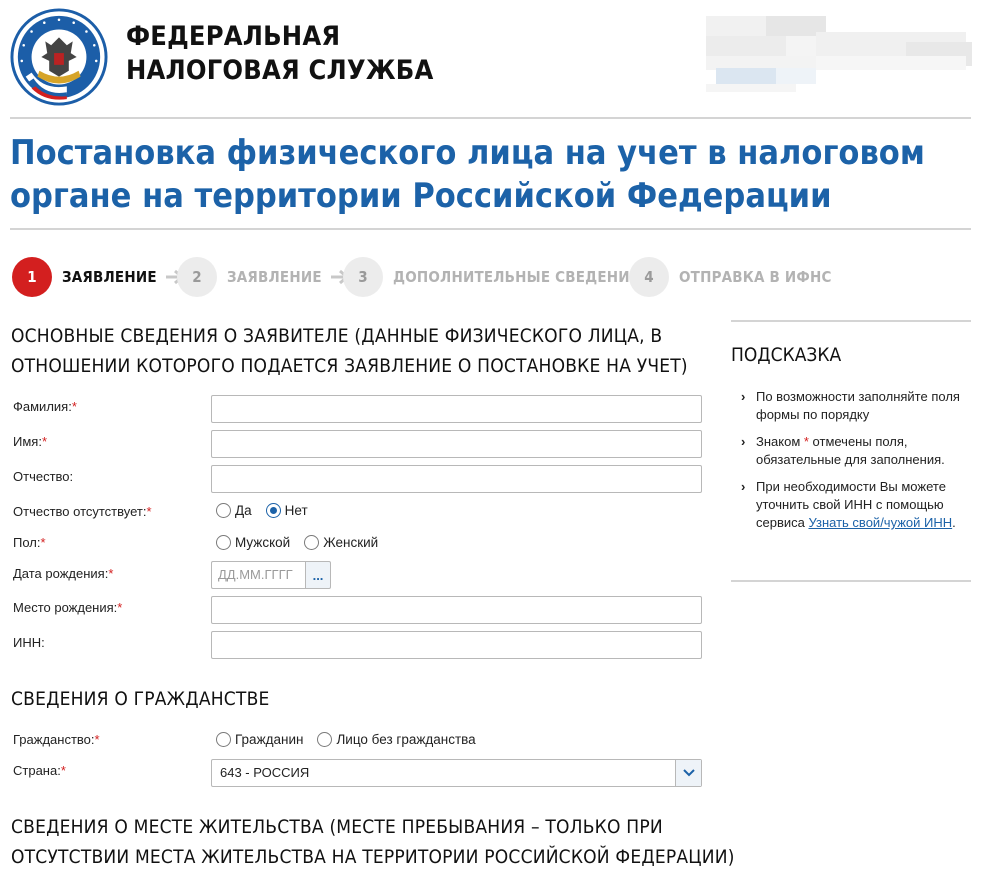 This screenshot has height=885, width=986. I want to click on step-3: 3 ДОПОЛНИТЕЛЬНЫЕ СВЕДЕНИЯ, so click(505, 277).